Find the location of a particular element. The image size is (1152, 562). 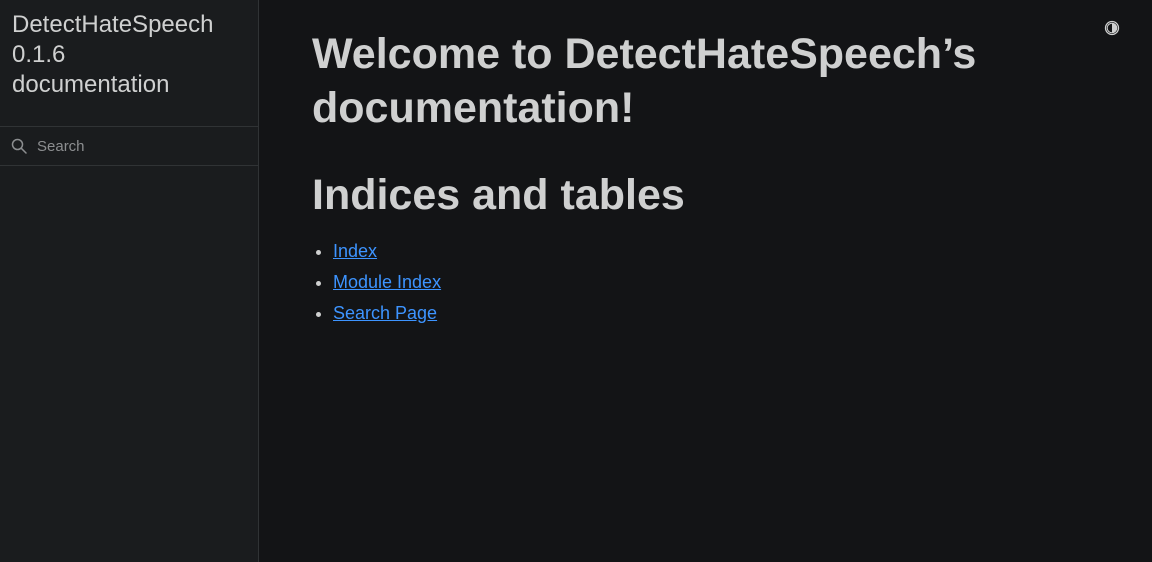

search-icon is located at coordinates (19, 146).